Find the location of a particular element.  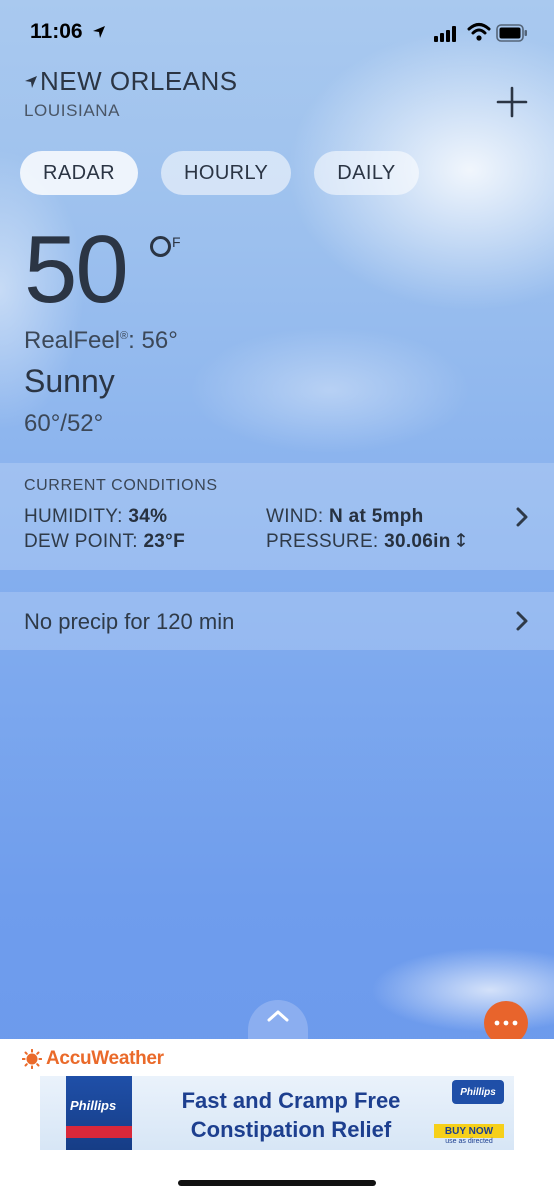

humidity-label: HUMIDITY: is located at coordinates (73, 516).